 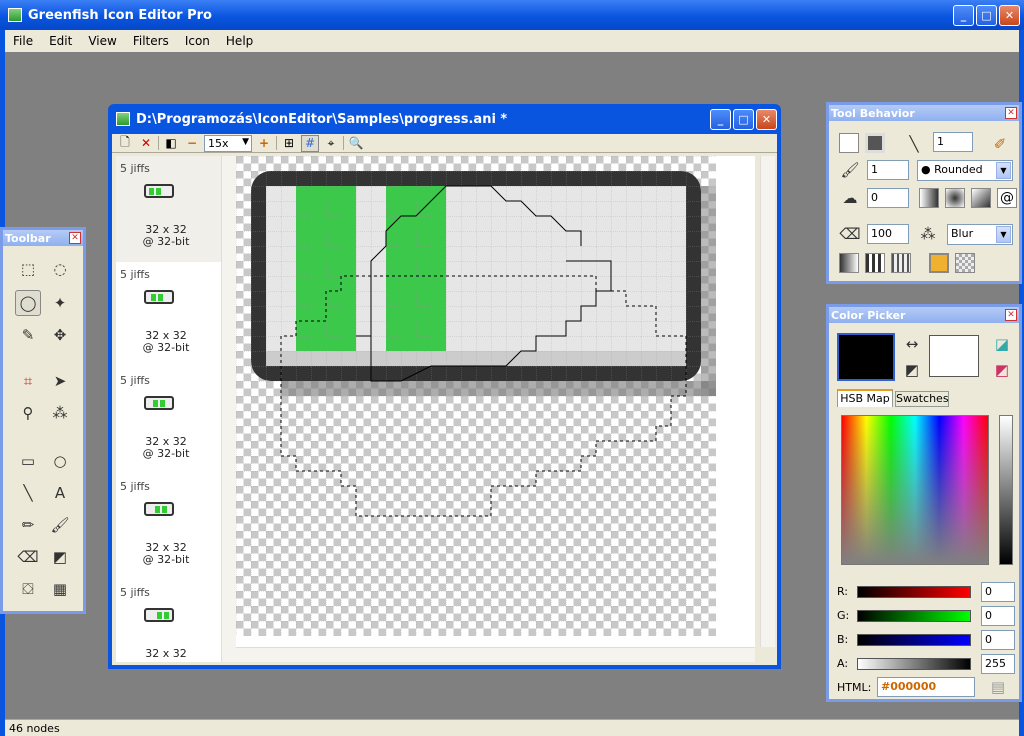 I want to click on alpha-field: 255, so click(x=998, y=664).